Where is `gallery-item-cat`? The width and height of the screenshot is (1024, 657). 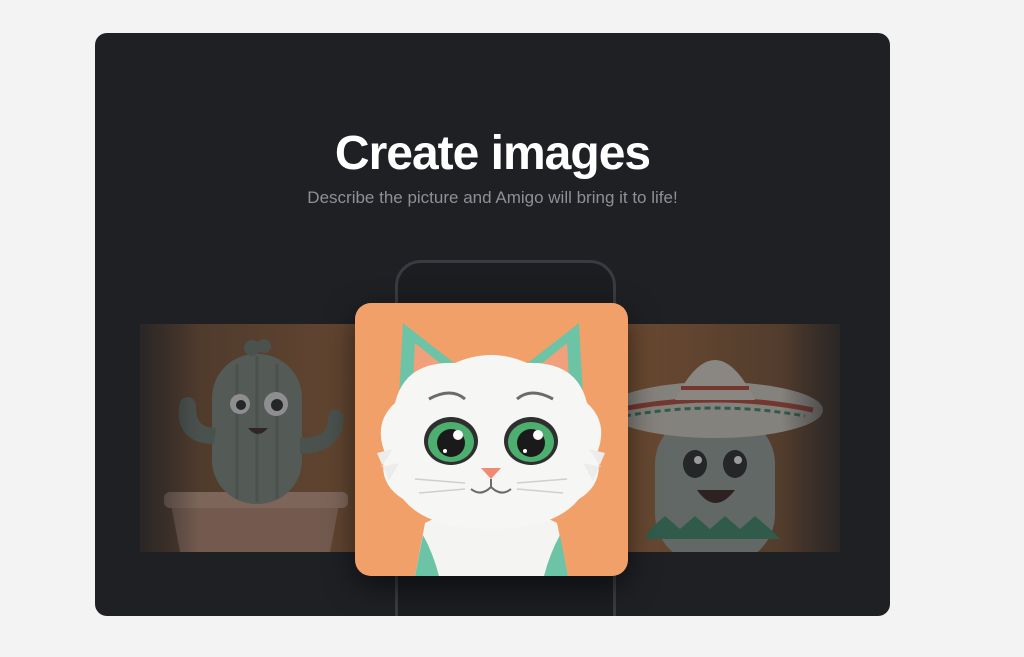 gallery-item-cat is located at coordinates (491, 439).